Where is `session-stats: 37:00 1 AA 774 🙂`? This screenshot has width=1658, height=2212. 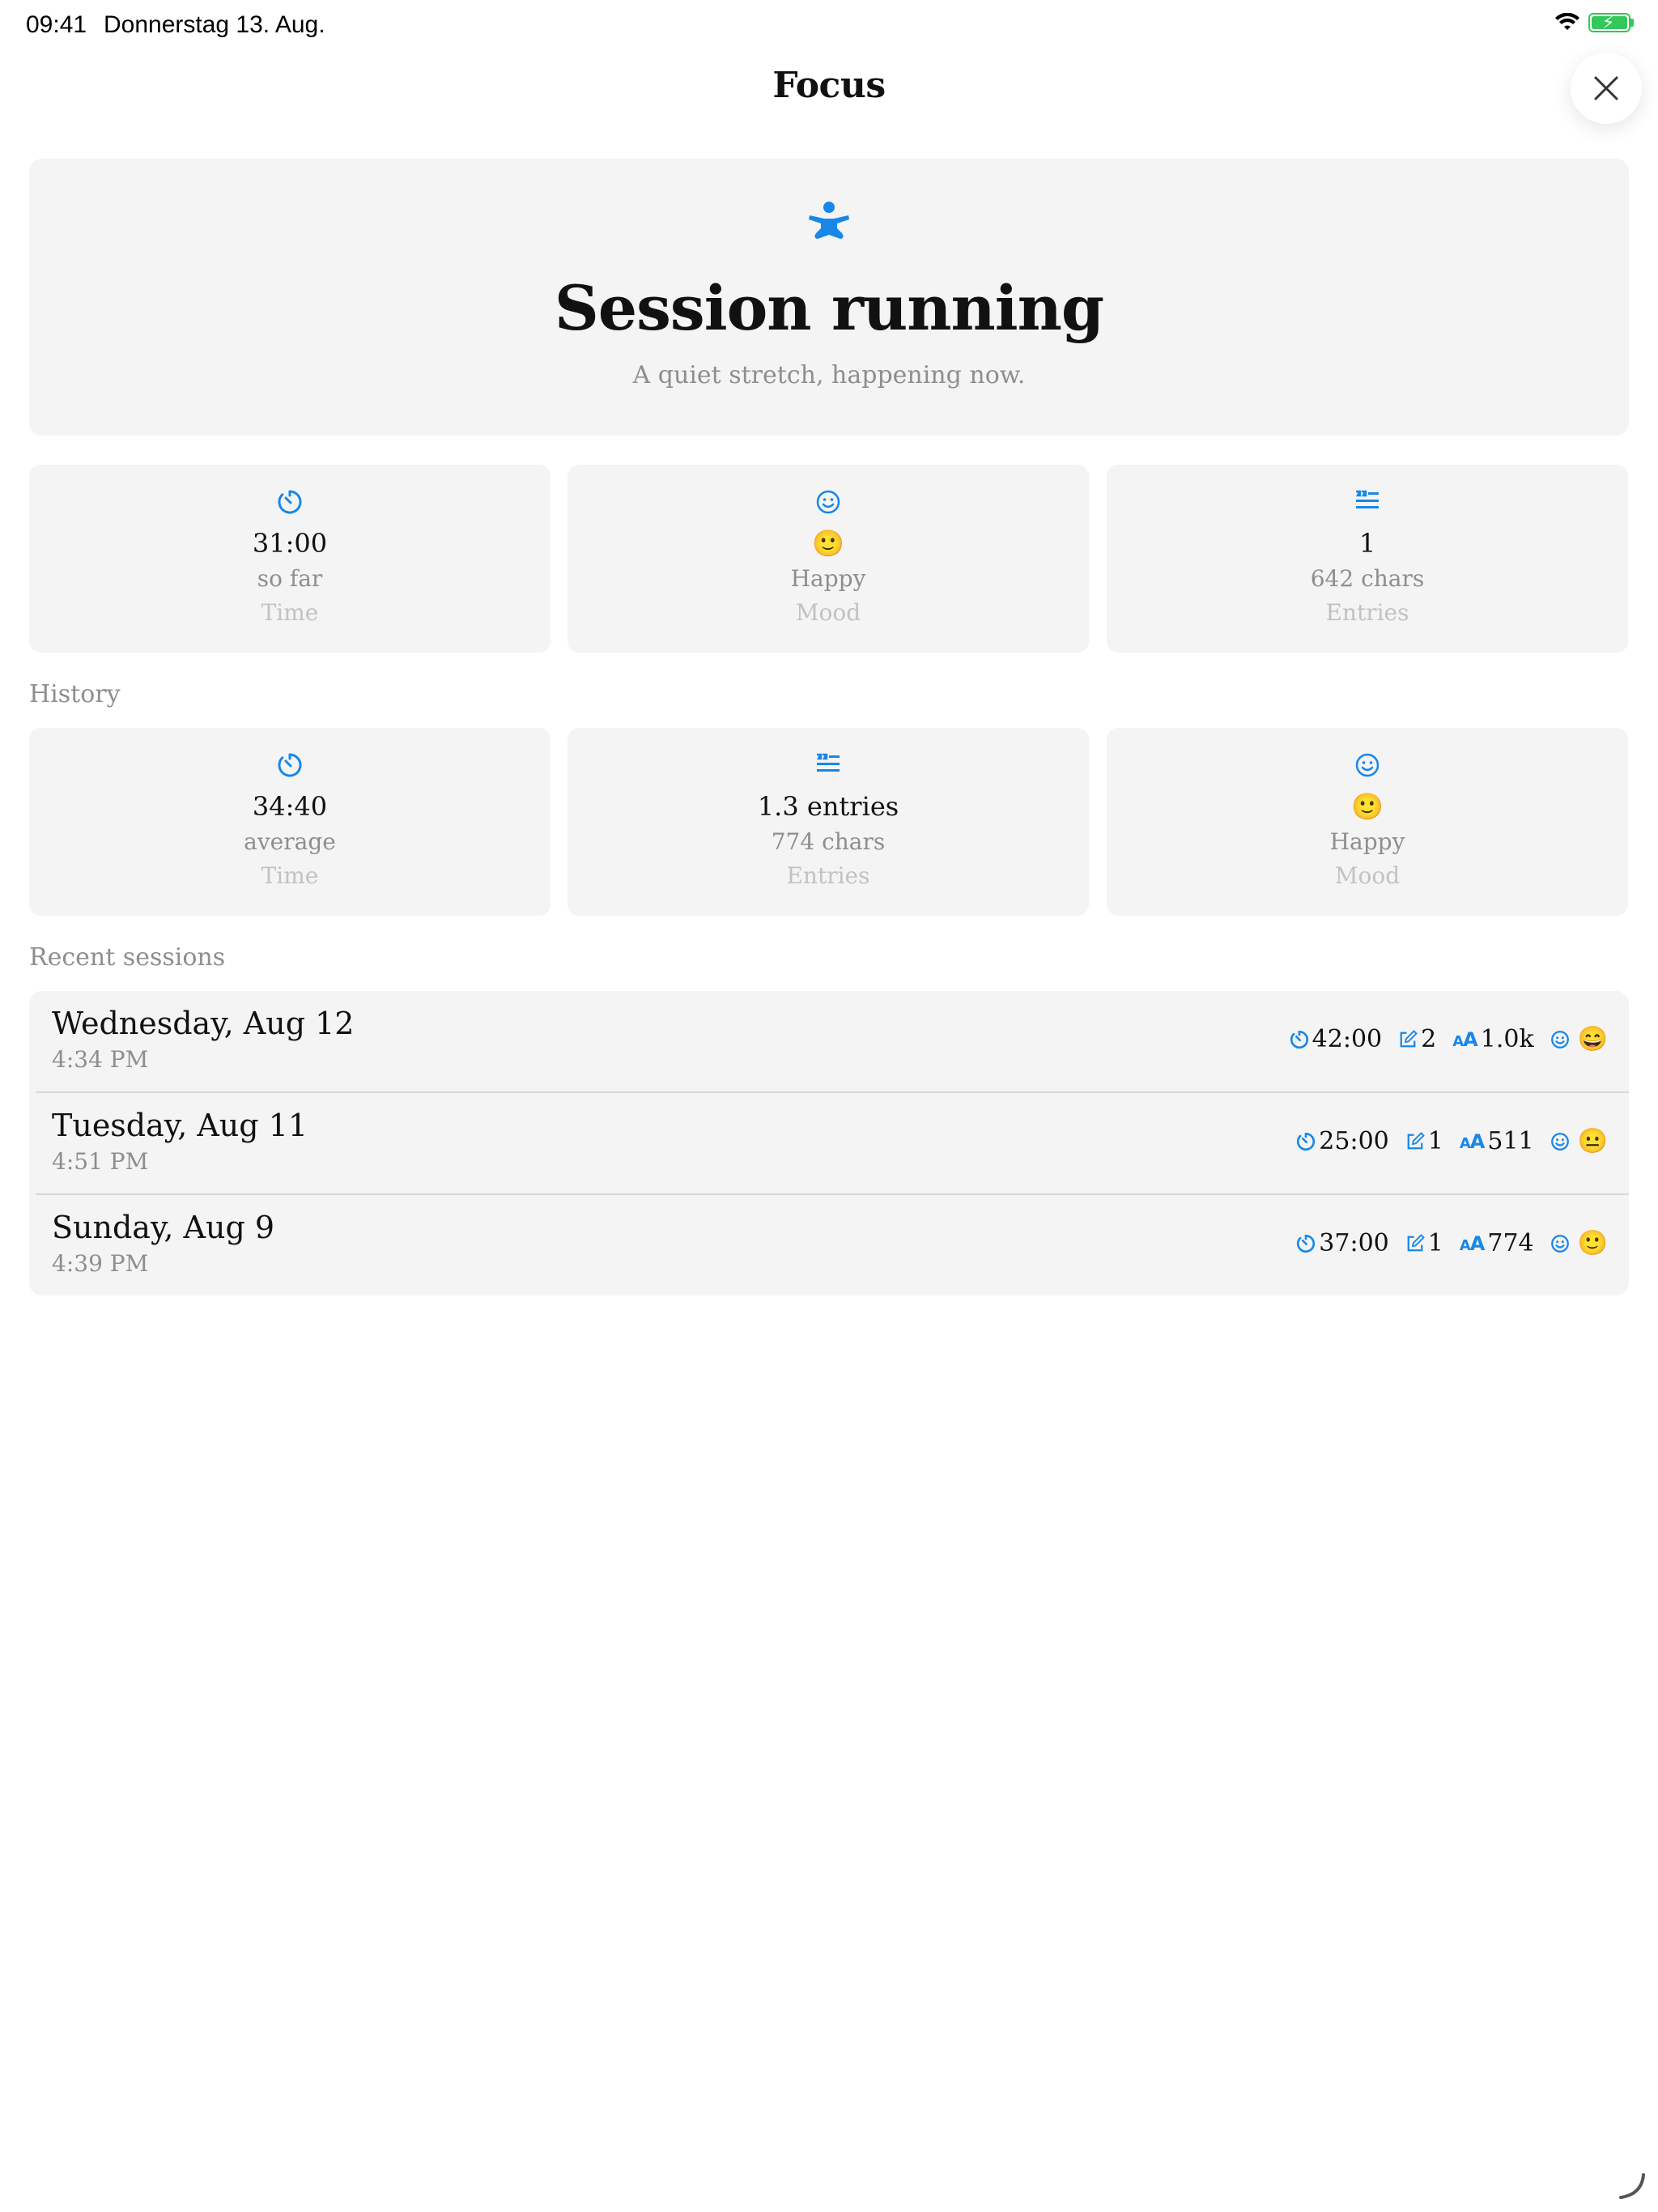 session-stats: 37:00 1 AA 774 🙂 is located at coordinates (1444, 1243).